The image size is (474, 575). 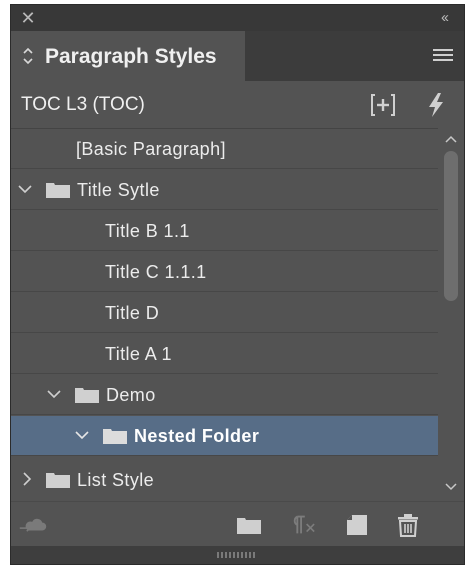 What do you see at coordinates (451, 487) in the screenshot?
I see `scroll-down-icon` at bounding box center [451, 487].